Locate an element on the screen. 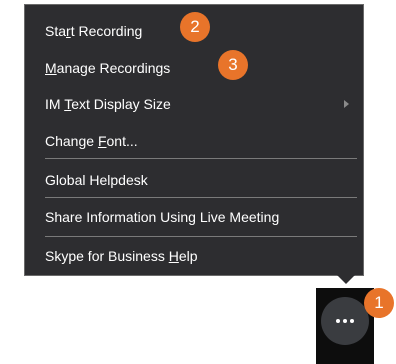 The width and height of the screenshot is (396, 364). menu-item-label: Skype for Business is located at coordinates (107, 256).